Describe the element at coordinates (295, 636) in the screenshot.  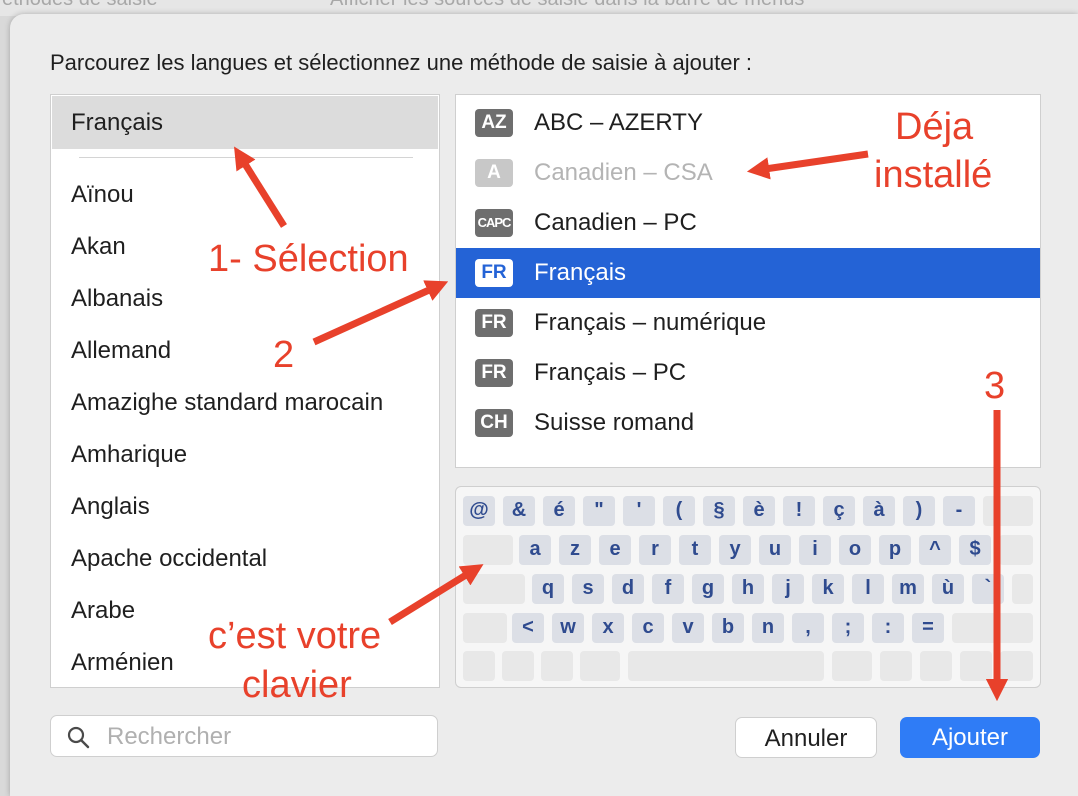
I see `annotation-keyboard-line1: c’est votre` at that location.